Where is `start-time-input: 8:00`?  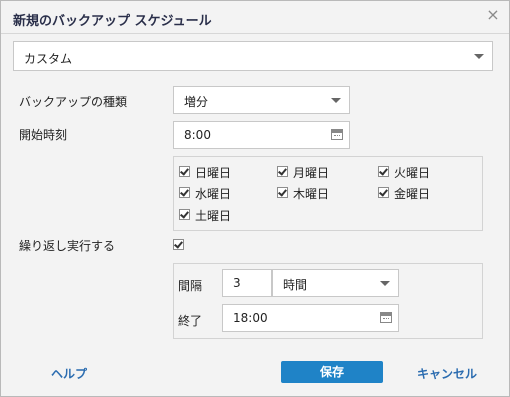 start-time-input: 8:00 is located at coordinates (261, 135).